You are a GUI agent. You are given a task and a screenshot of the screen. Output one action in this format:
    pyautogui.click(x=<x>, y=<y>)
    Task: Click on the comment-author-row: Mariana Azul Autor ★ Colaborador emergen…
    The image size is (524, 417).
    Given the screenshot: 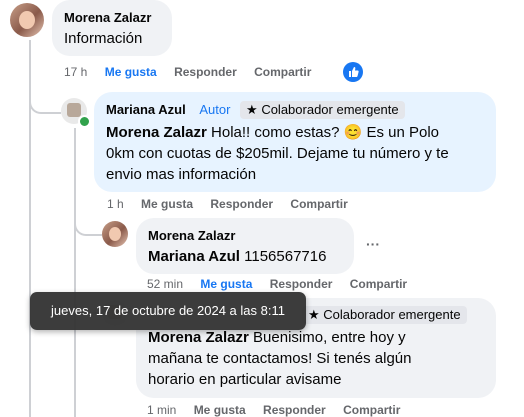 What is the action you would take?
    pyautogui.click(x=255, y=110)
    